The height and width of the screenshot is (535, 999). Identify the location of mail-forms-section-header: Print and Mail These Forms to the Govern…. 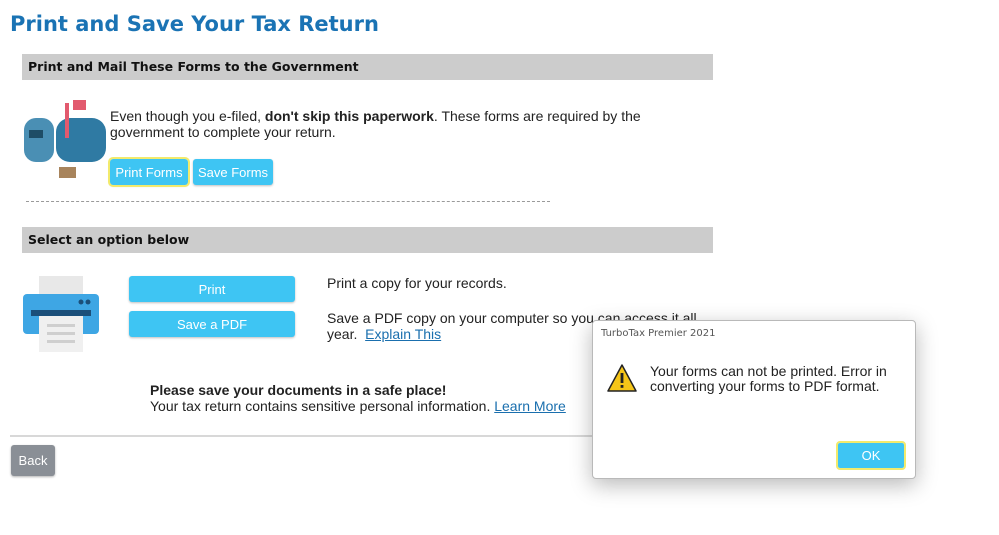
(367, 67).